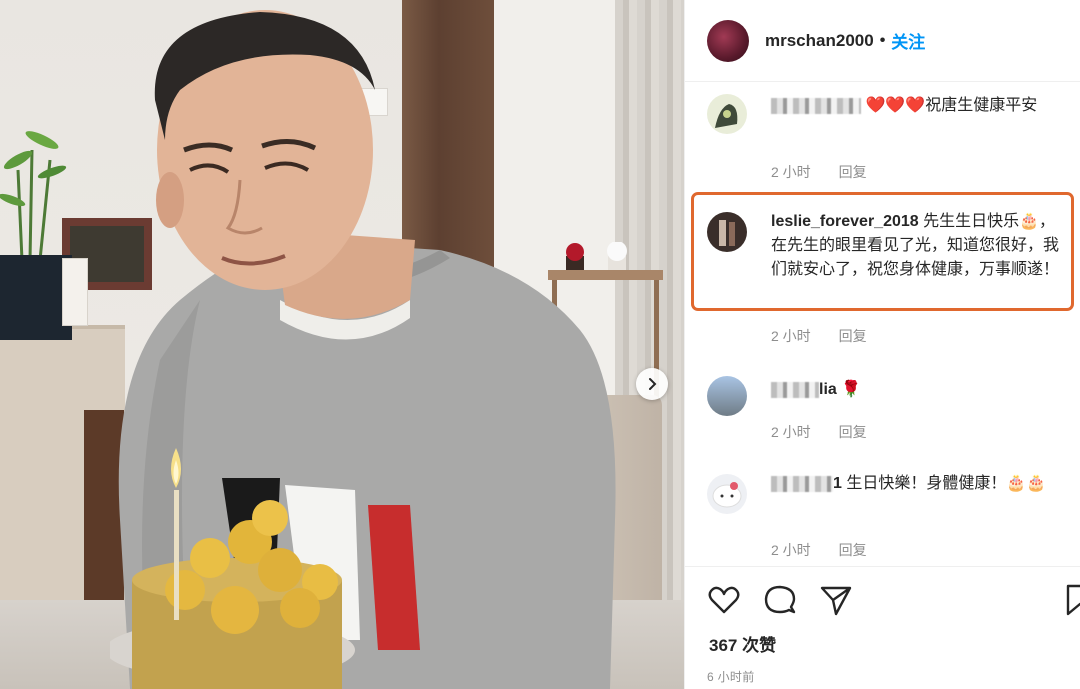 Image resolution: width=1080 pixels, height=689 pixels. I want to click on commenter-username: lia, so click(828, 389).